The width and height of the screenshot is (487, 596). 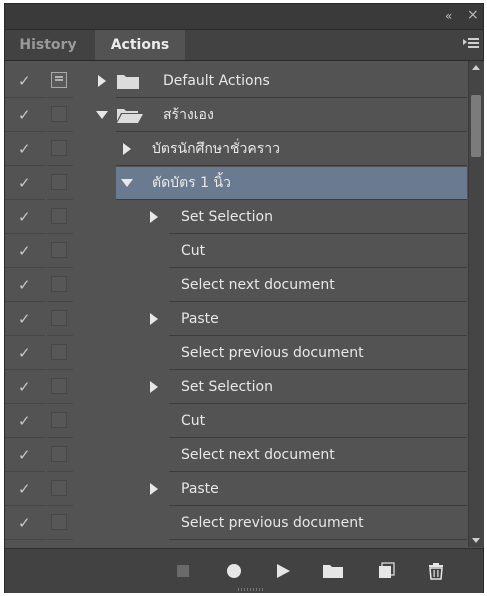 What do you see at coordinates (476, 126) in the screenshot?
I see `scroll-thumb` at bounding box center [476, 126].